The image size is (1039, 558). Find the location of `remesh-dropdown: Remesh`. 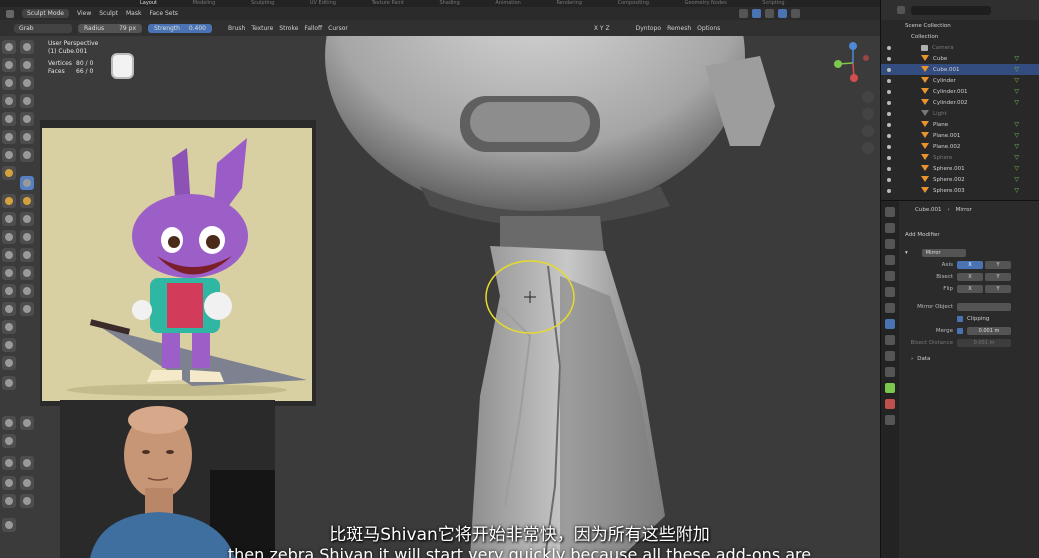

remesh-dropdown: Remesh is located at coordinates (679, 28).